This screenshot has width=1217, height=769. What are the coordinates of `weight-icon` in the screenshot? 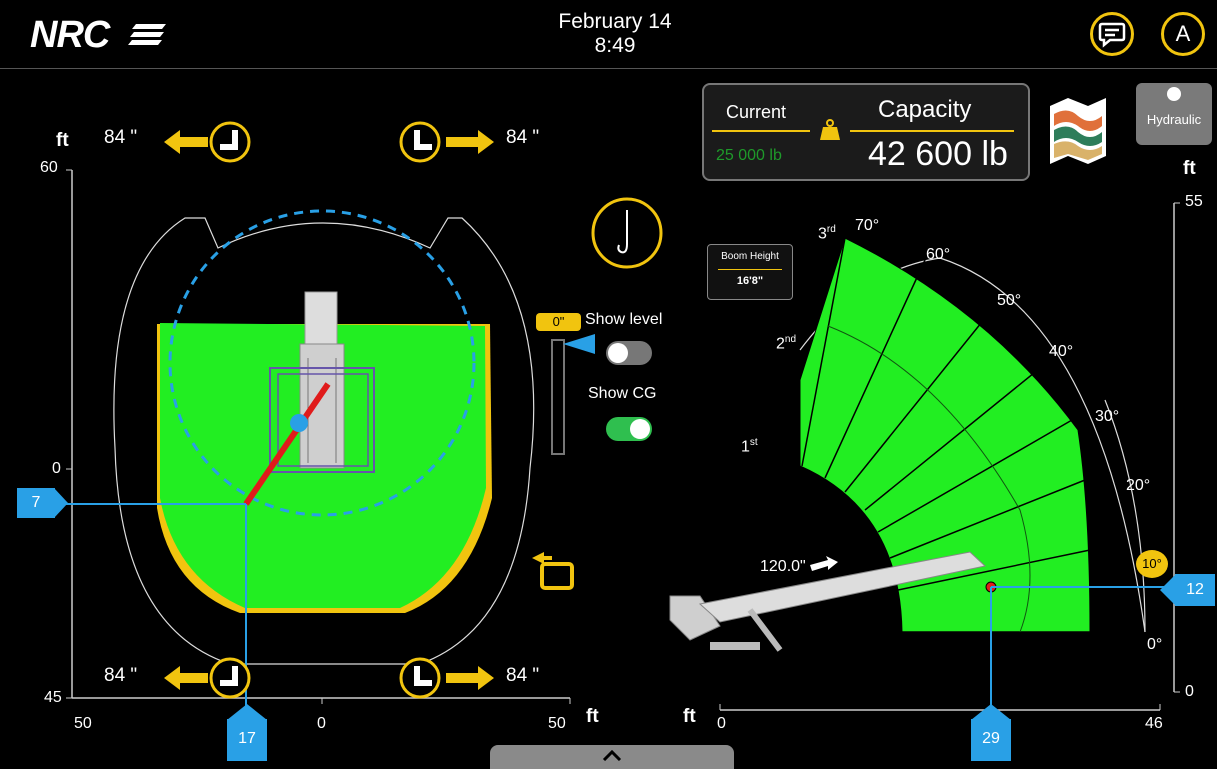 It's located at (830, 129).